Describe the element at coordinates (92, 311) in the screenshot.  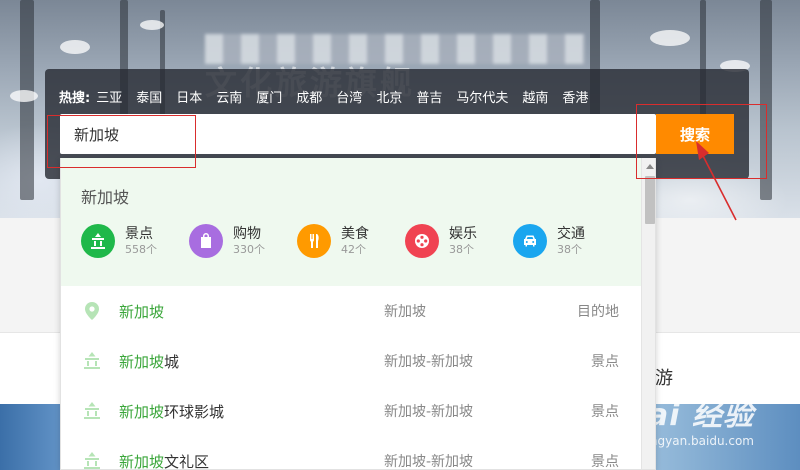
I see `location-pin-icon` at that location.